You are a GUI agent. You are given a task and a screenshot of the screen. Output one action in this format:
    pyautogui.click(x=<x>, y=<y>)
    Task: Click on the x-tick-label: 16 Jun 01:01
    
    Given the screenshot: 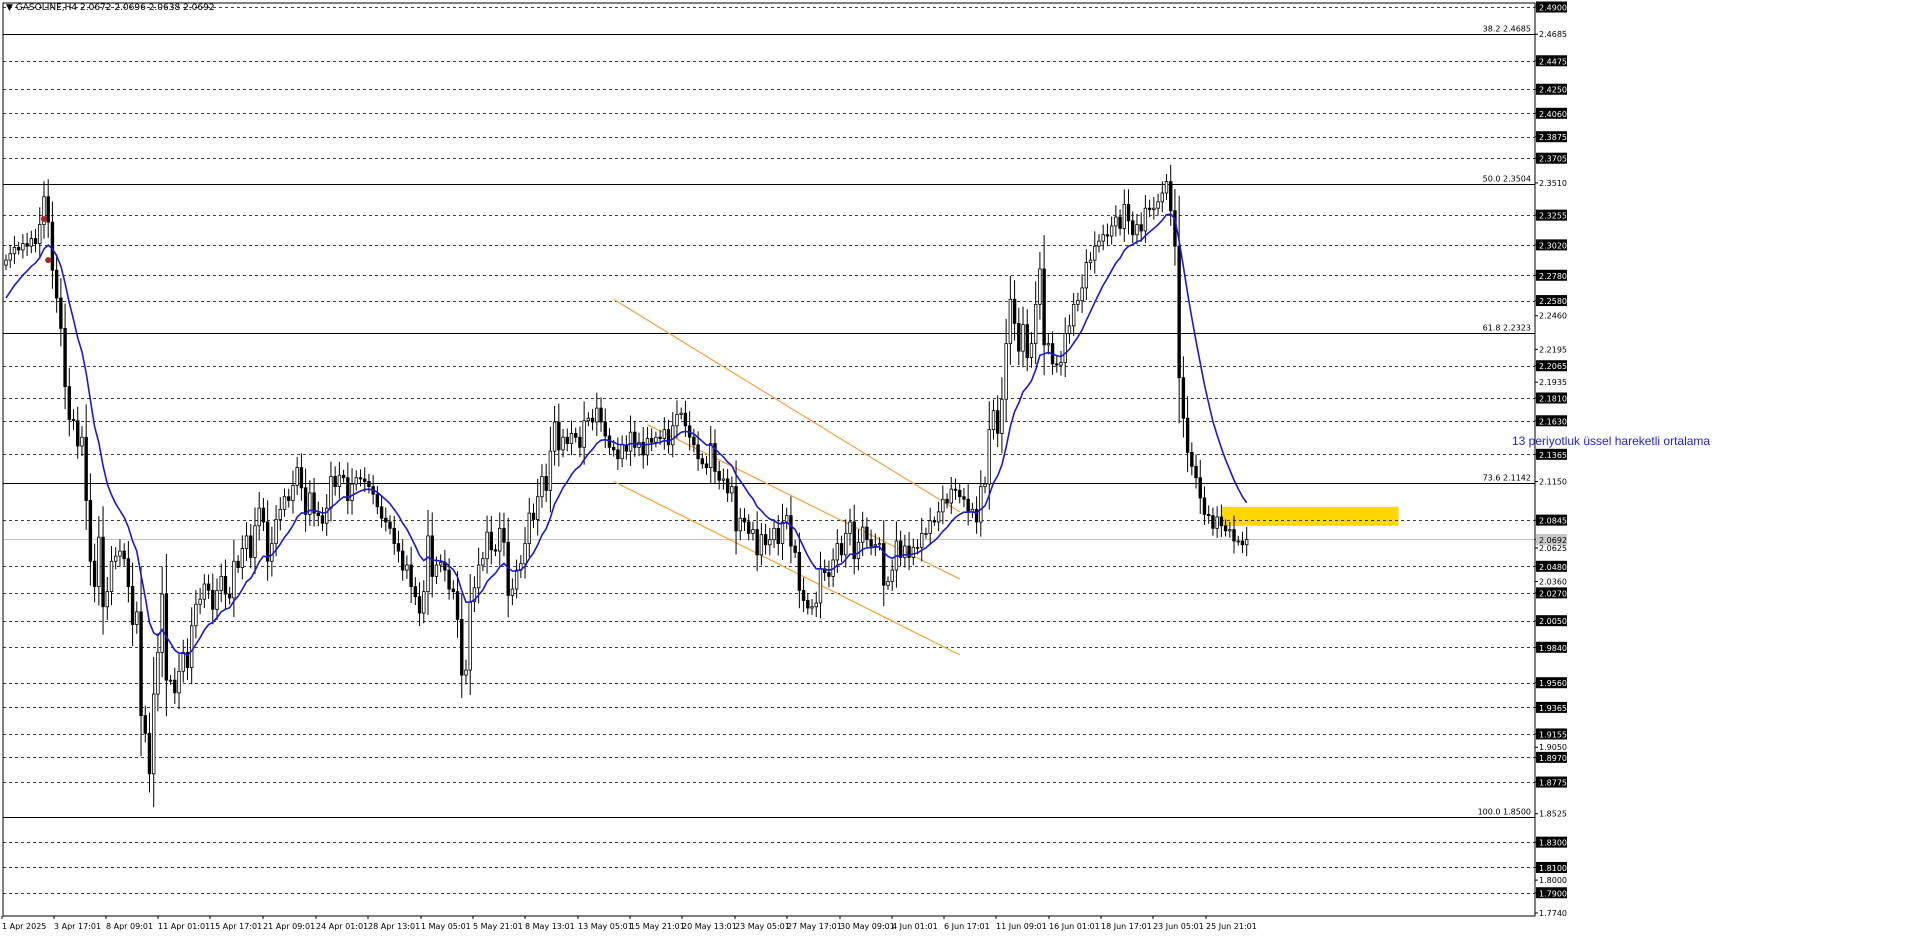 What is the action you would take?
    pyautogui.click(x=1074, y=926)
    